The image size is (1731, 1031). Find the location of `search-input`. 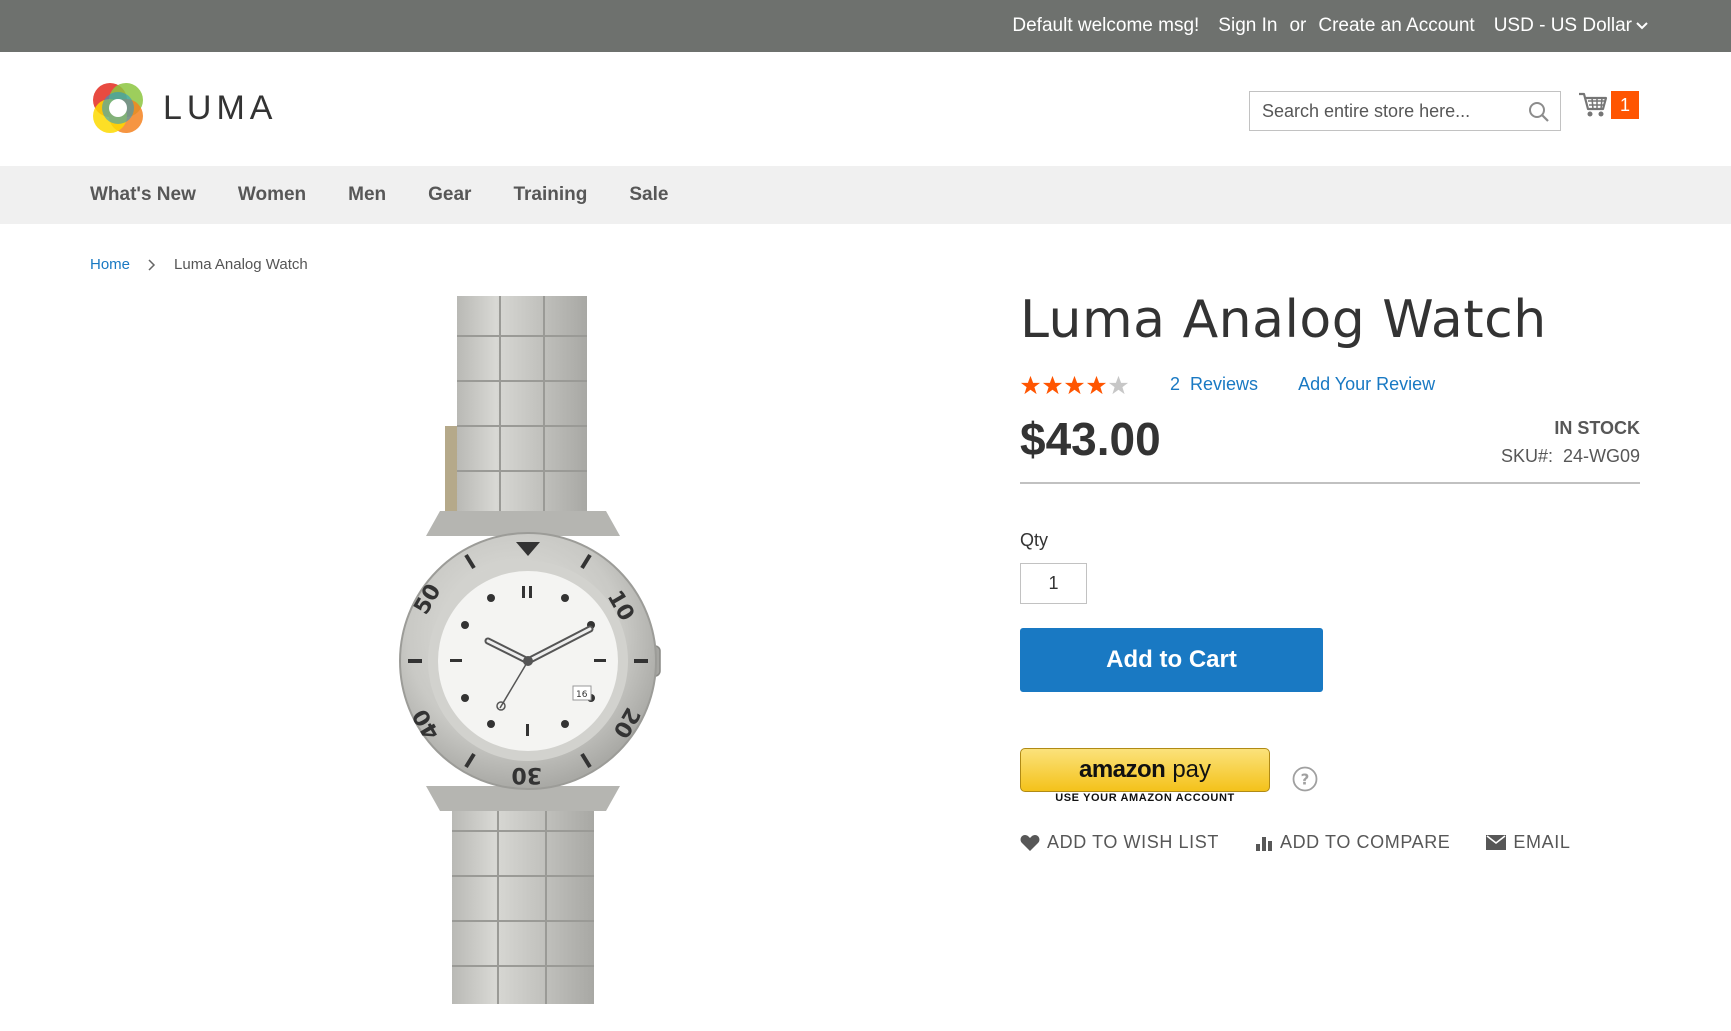

search-input is located at coordinates (1385, 111).